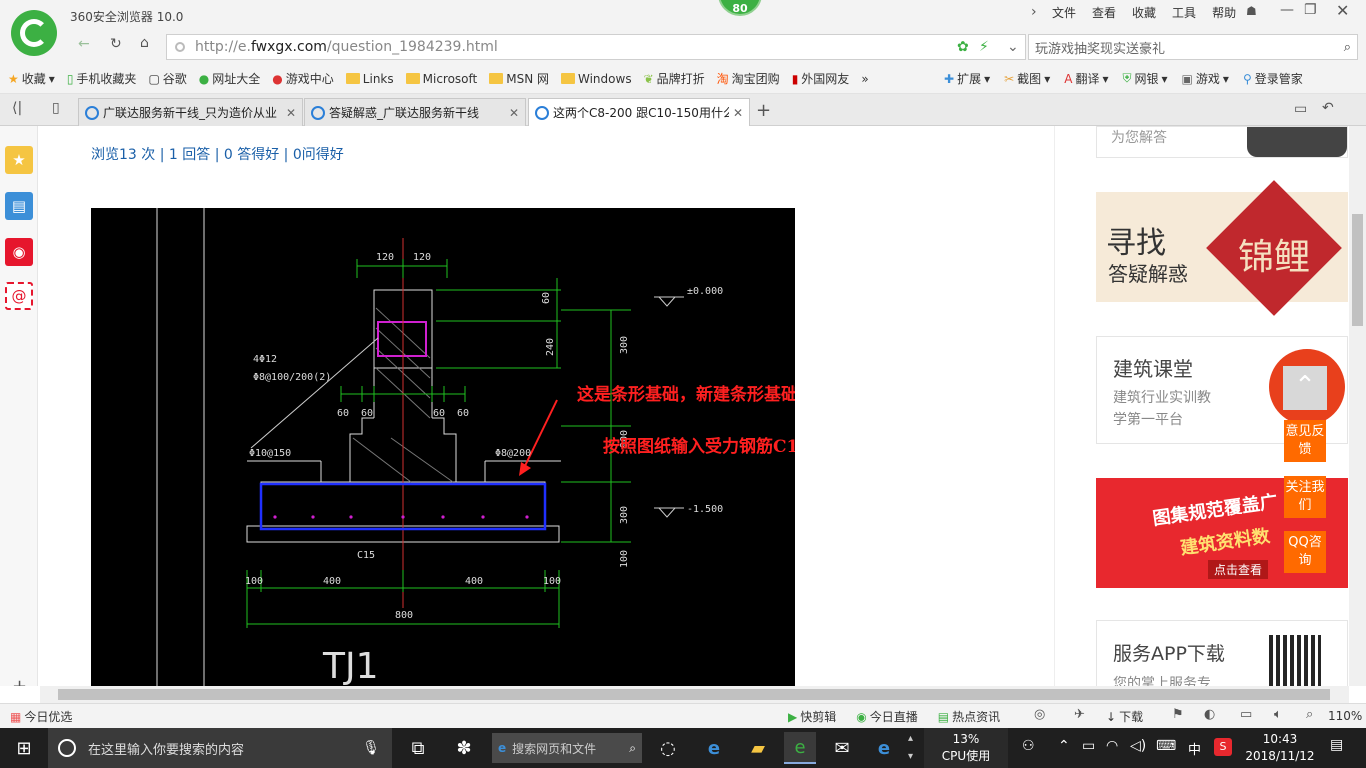 The height and width of the screenshot is (768, 1366). Describe the element at coordinates (230, 78) in the screenshot. I see `fav-sites: ● 网址大全` at that location.